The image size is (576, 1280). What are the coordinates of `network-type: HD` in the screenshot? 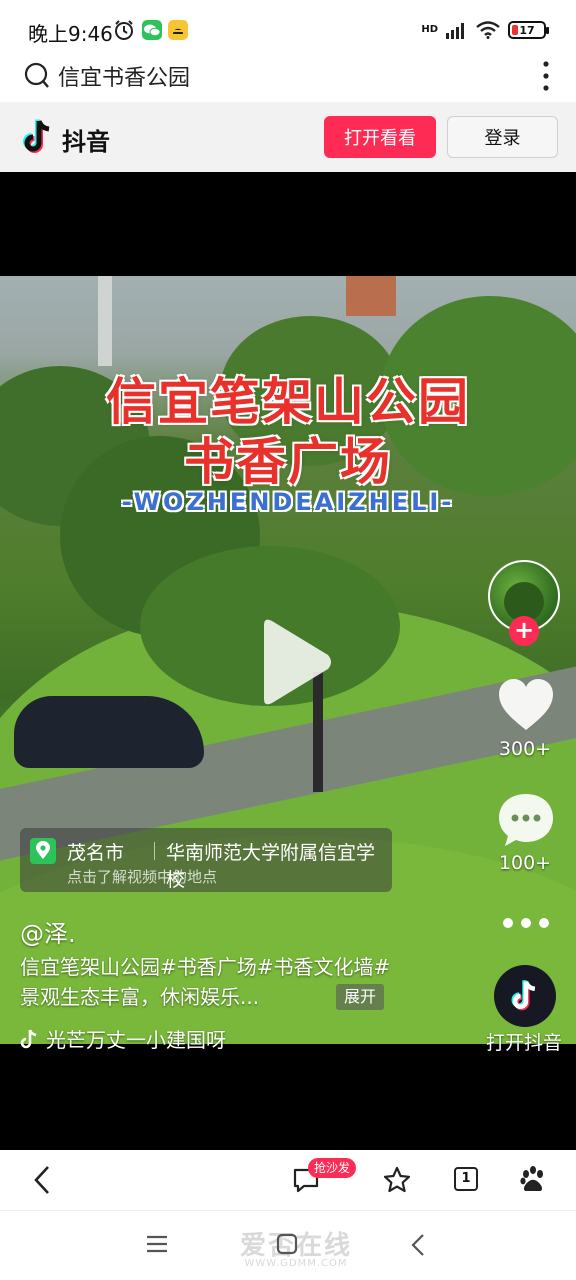 It's located at (429, 29).